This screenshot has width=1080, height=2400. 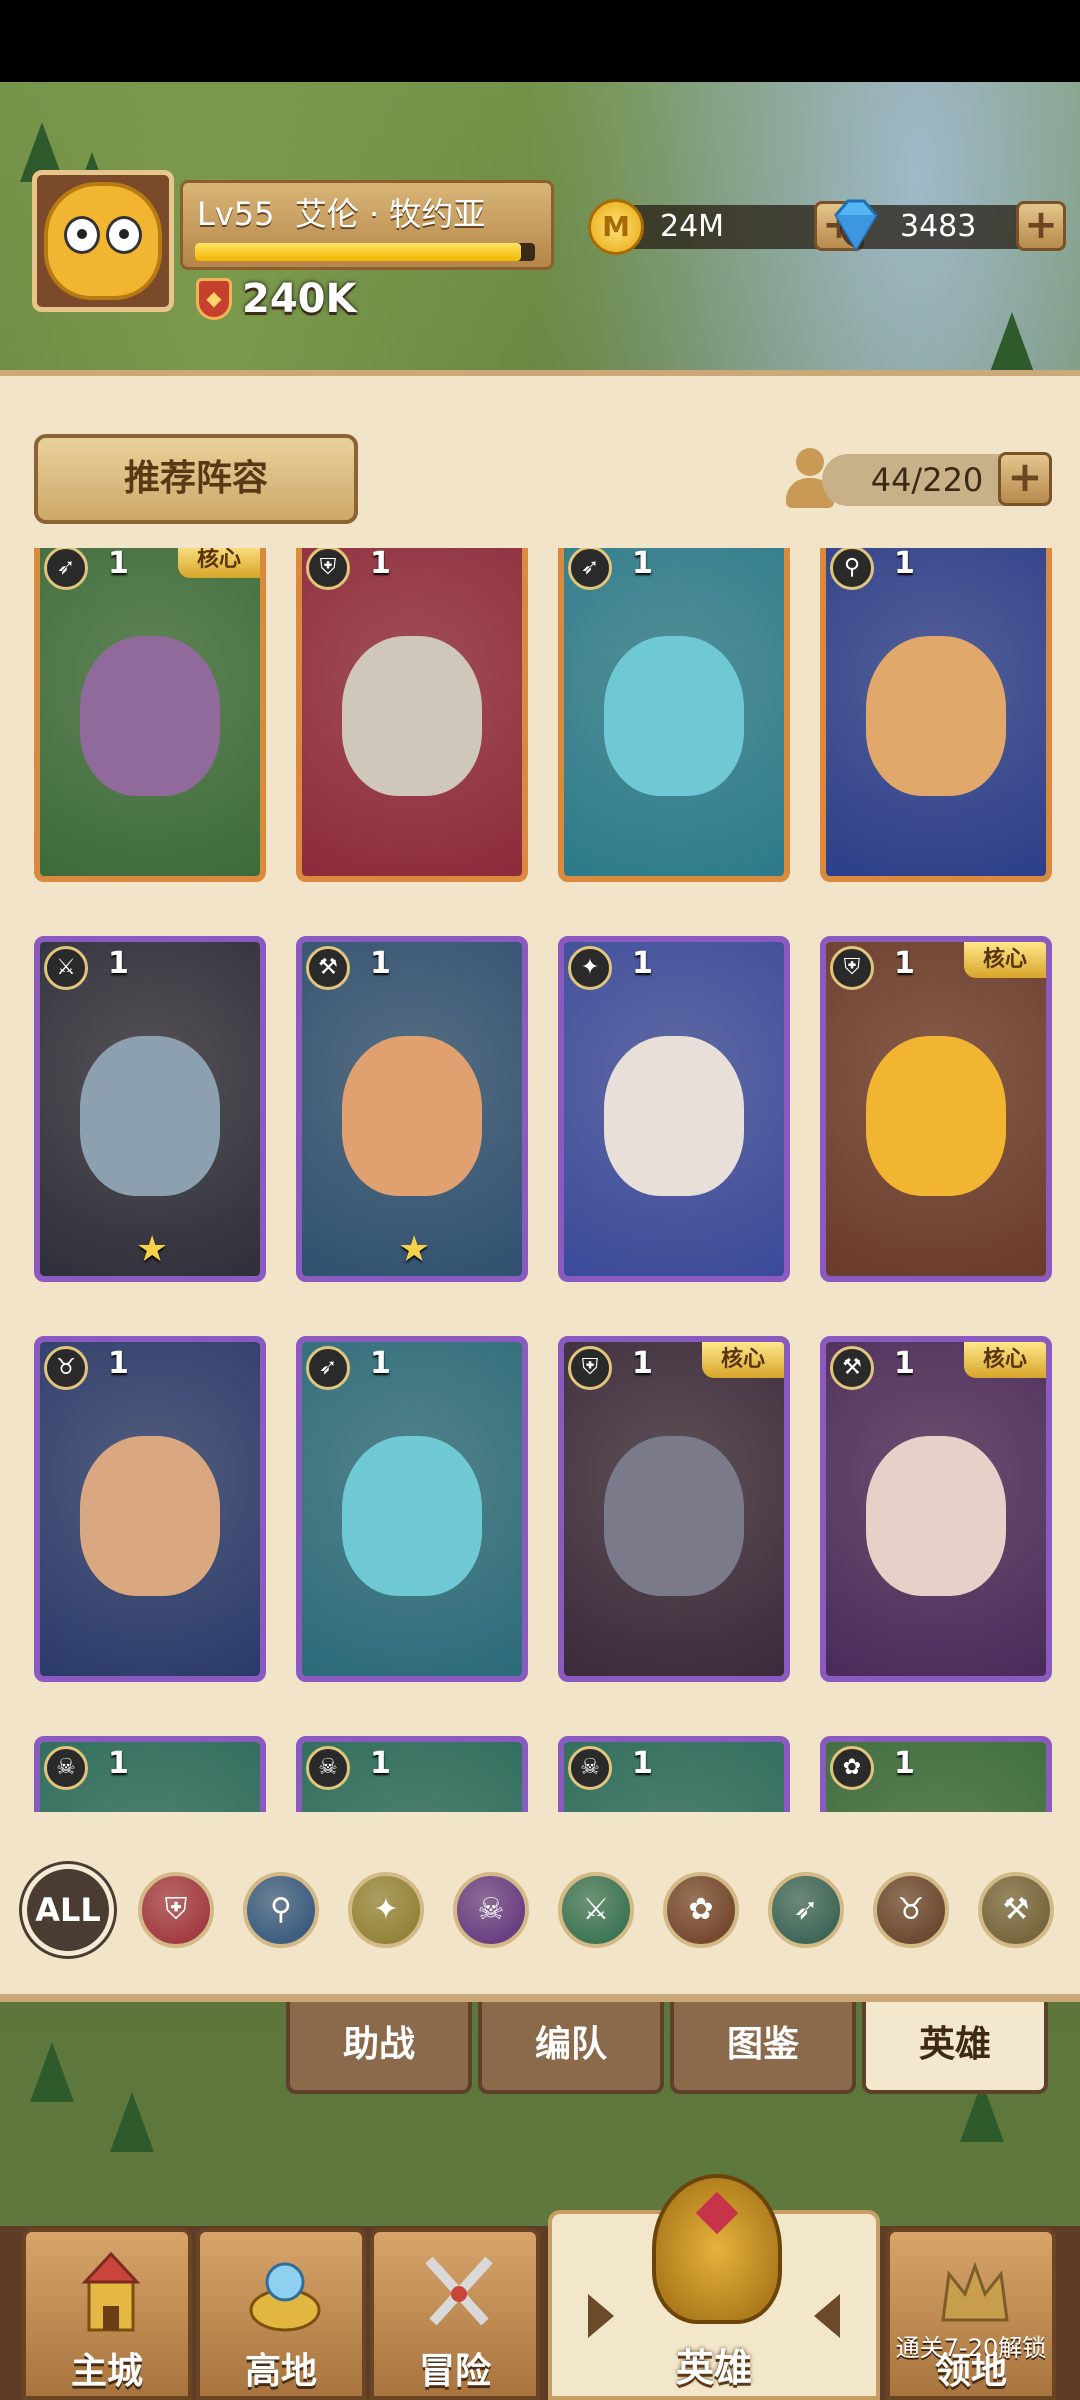 What do you see at coordinates (540, 1905) in the screenshot?
I see `class-filter-bar: ALL ⛨ ⚲ ✦ ☠ ⚔ ✿ ➶ ♉ ⚒` at bounding box center [540, 1905].